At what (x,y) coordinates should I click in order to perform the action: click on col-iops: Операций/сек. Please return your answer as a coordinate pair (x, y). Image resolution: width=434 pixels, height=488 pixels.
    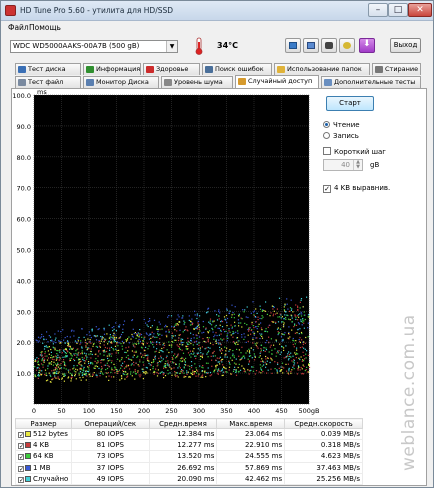
    Looking at the image, I should click on (110, 423).